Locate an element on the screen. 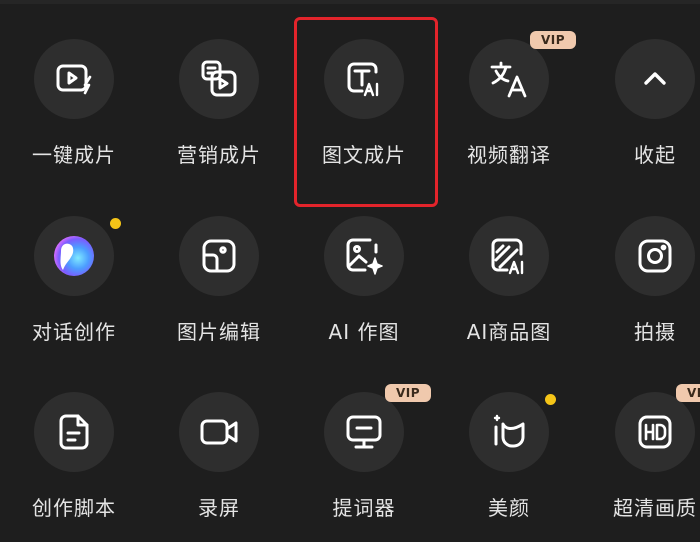 This screenshot has width=700, height=542. image-sparkle-icon is located at coordinates (364, 256).